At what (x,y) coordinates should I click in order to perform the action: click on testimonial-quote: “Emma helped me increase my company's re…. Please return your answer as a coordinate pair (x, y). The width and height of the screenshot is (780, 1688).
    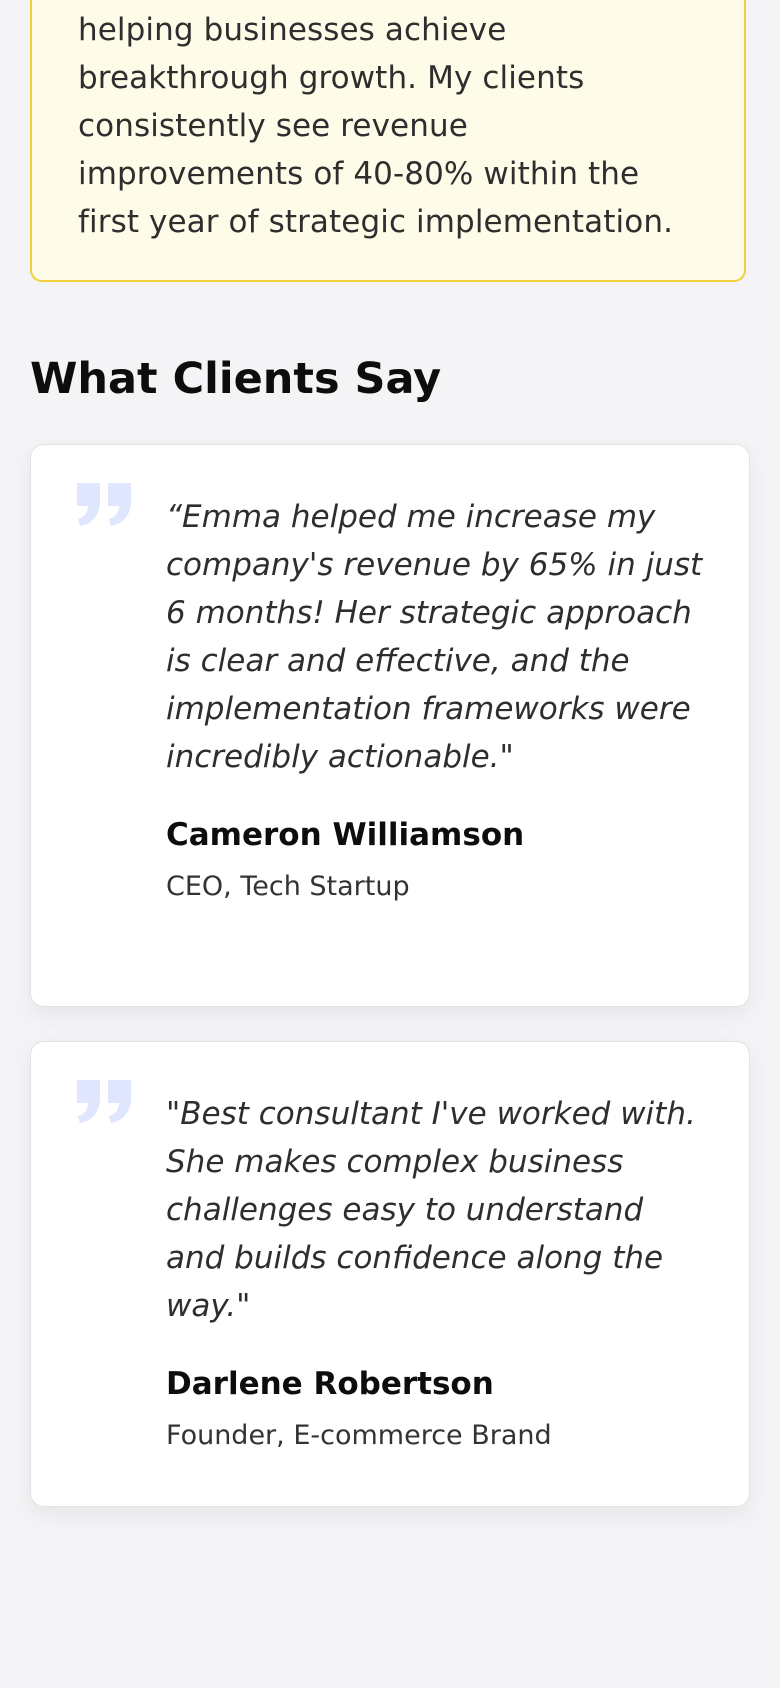
    Looking at the image, I should click on (434, 637).